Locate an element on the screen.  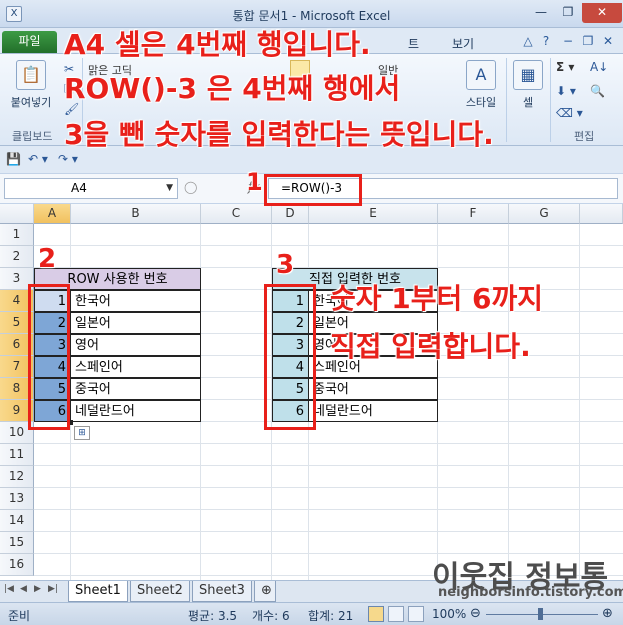
sheet-nav-last-icon: ▶| is located at coordinates (53, 589).